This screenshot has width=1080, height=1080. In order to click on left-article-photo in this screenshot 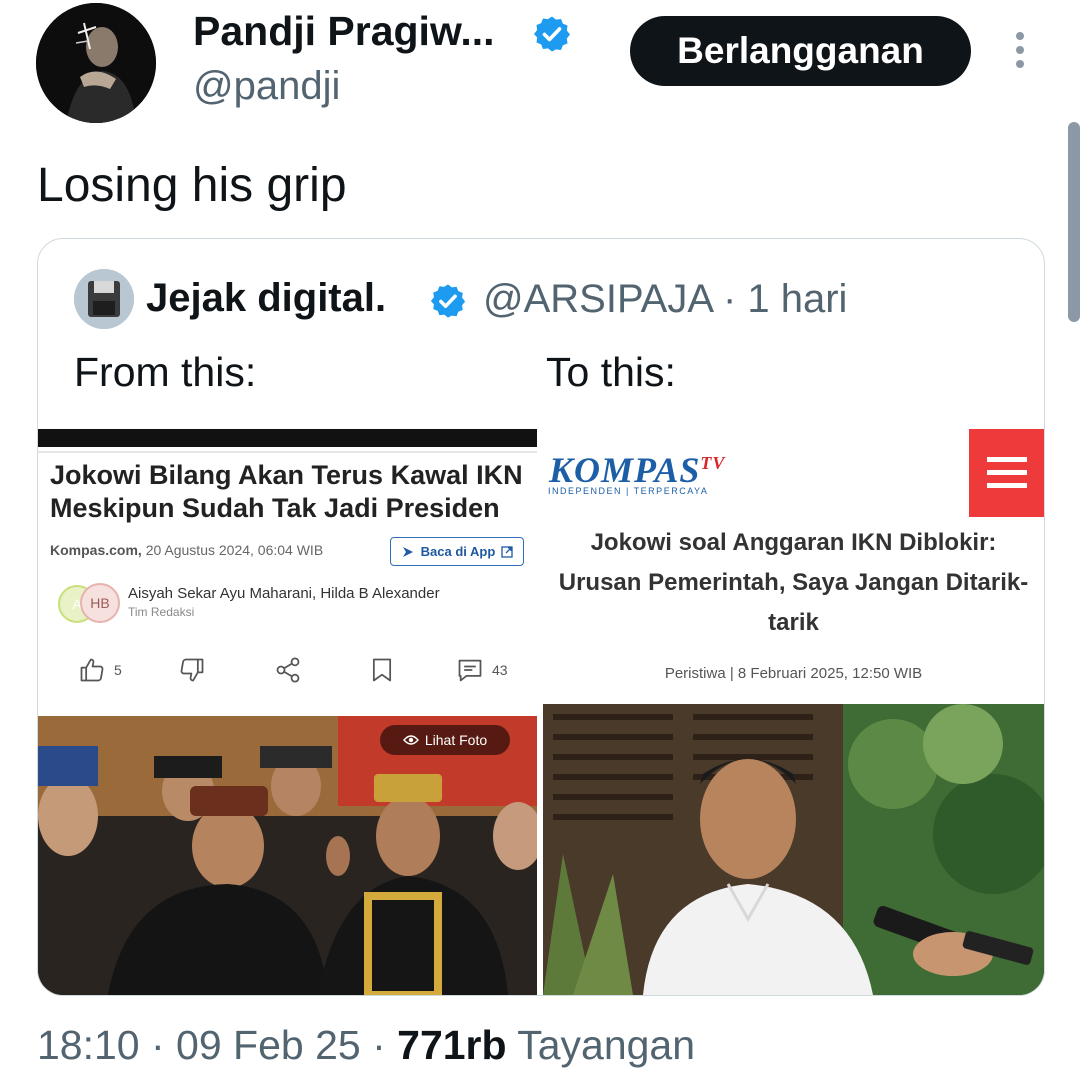, I will do `click(287, 855)`.